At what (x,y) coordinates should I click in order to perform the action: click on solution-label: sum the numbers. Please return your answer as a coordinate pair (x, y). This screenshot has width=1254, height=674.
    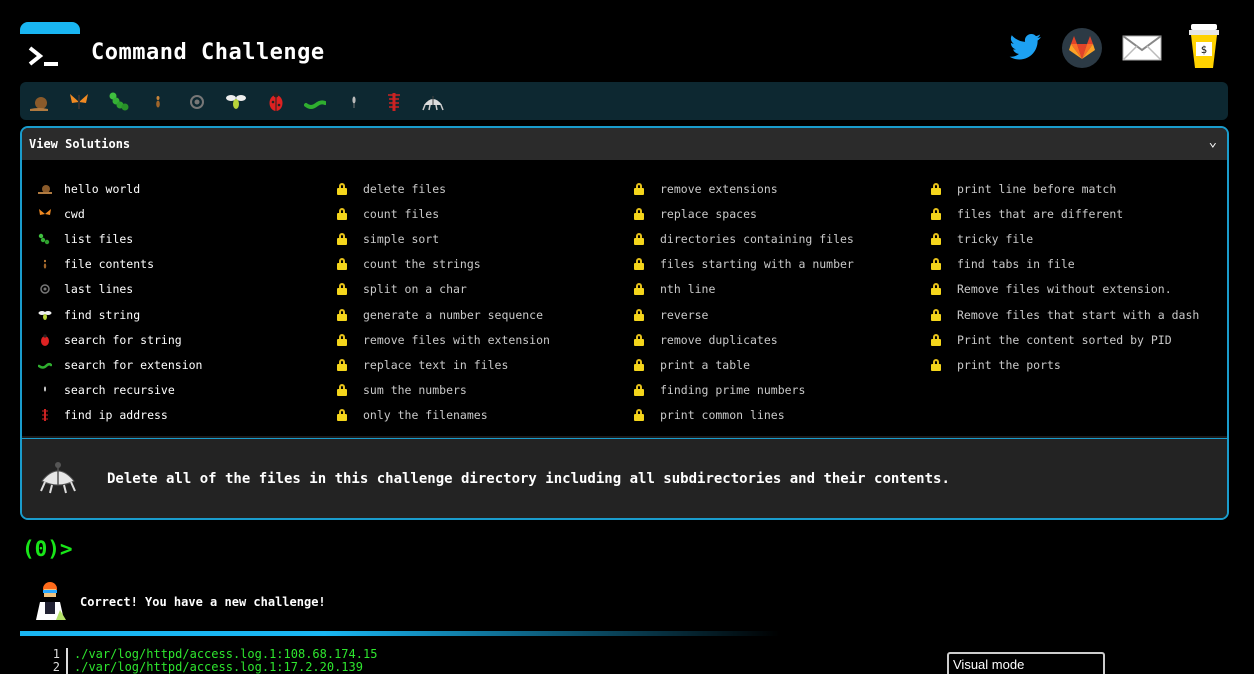
    Looking at the image, I should click on (415, 390).